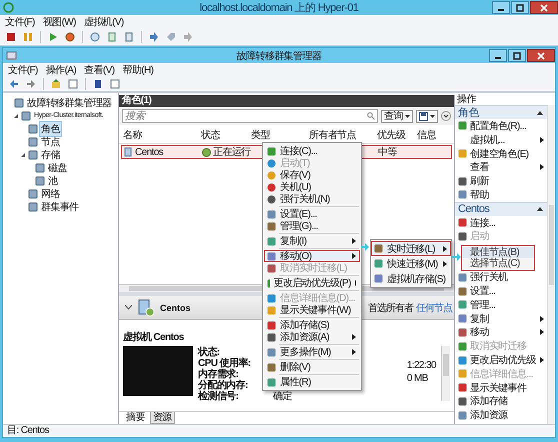 Image resolution: width=558 pixels, height=442 pixels. I want to click on stop-icon, so click(11, 37).